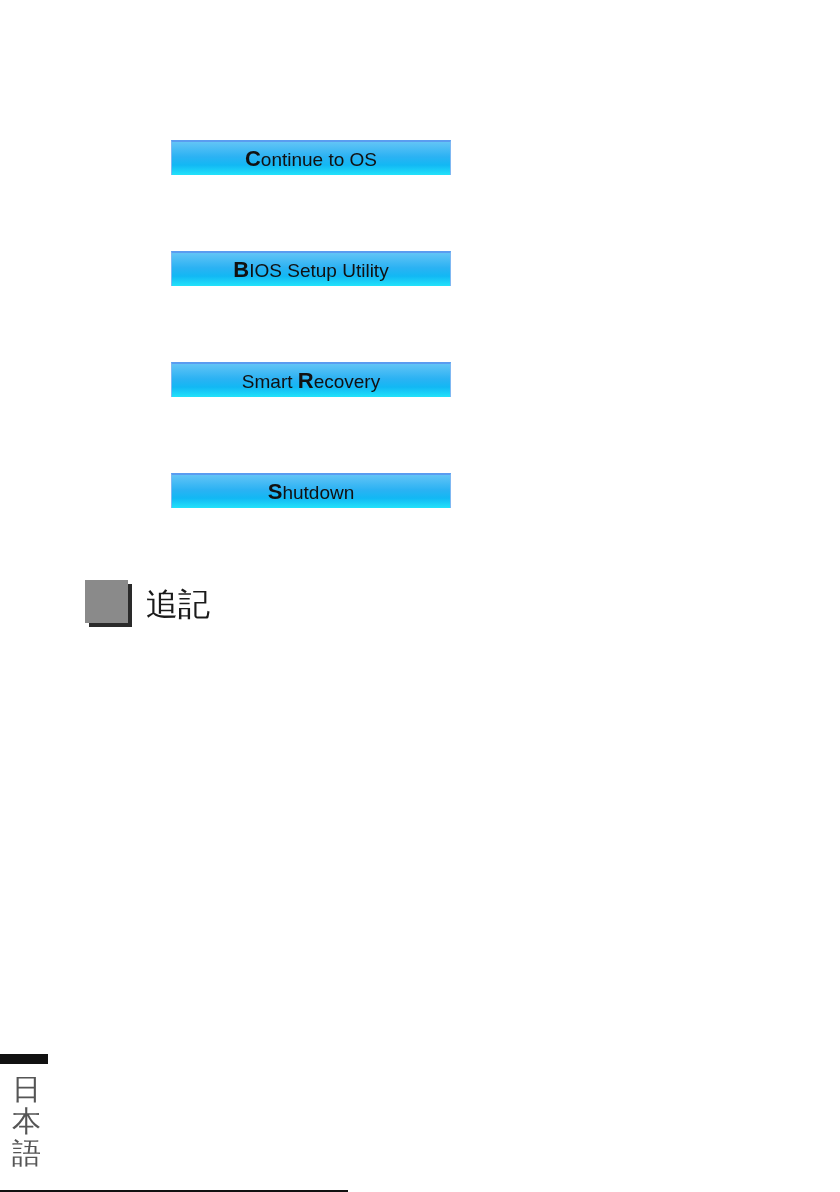 This screenshot has height=1192, width=840. Describe the element at coordinates (178, 603) in the screenshot. I see `section-title: 追記` at that location.